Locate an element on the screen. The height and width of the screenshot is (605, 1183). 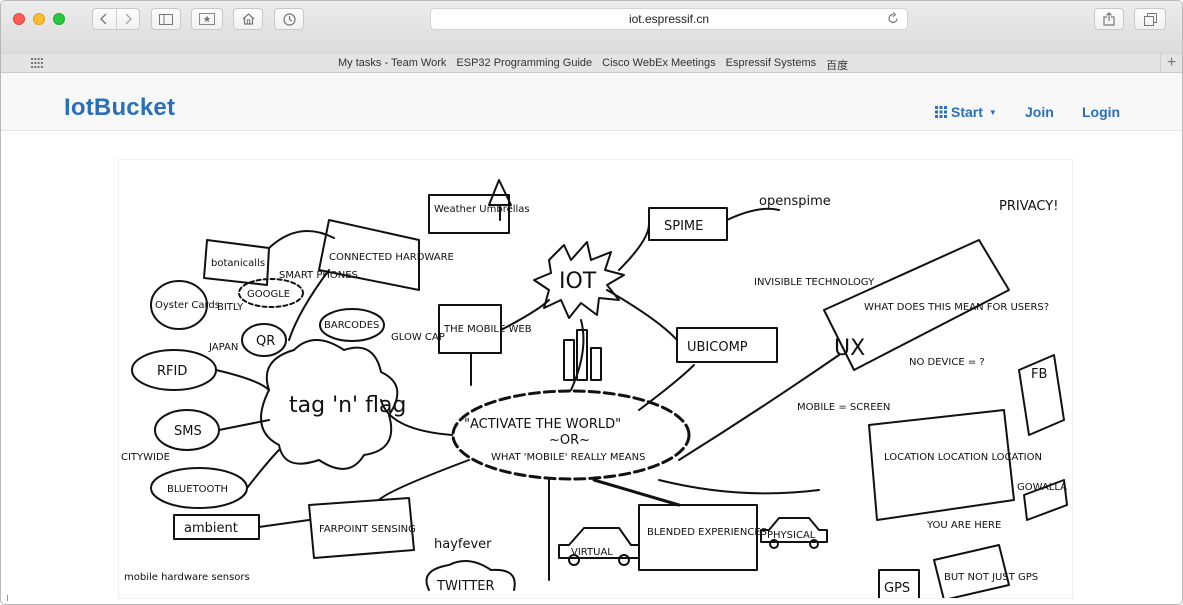
mobile-screen-label: MOBILE = SCREEN is located at coordinates (843, 407).